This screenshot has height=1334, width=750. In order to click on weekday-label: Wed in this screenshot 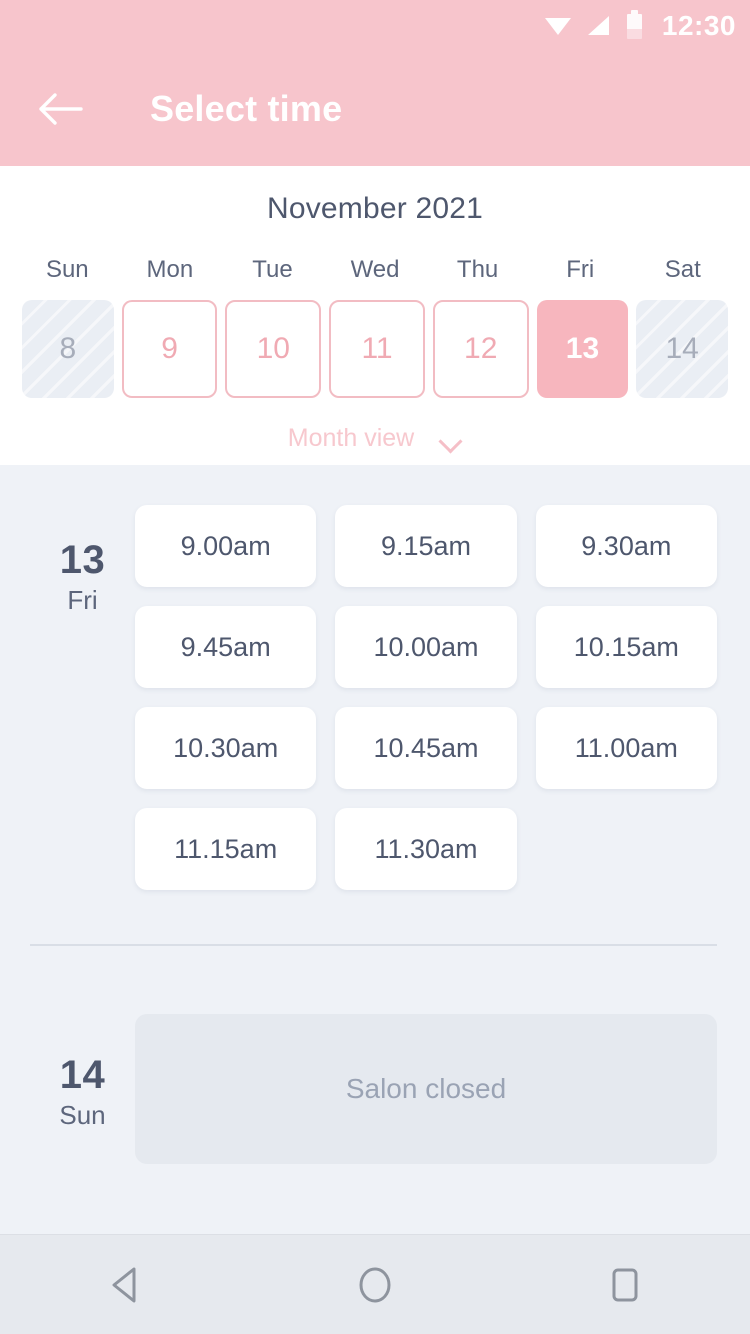, I will do `click(375, 269)`.